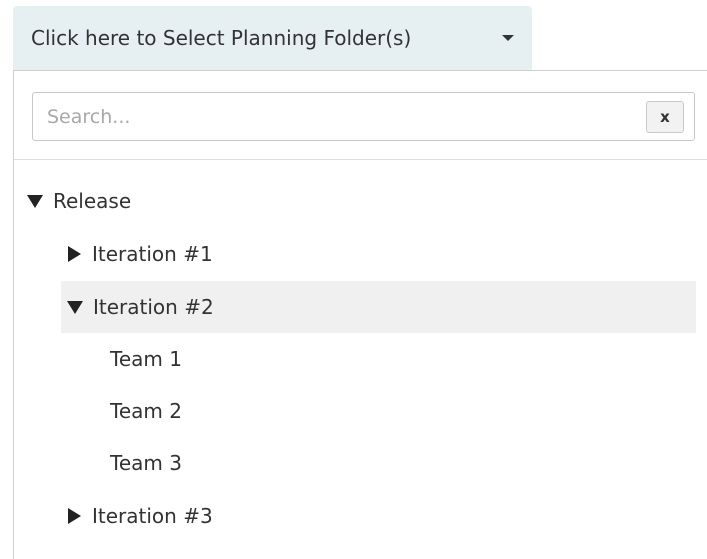  What do you see at coordinates (152, 254) in the screenshot?
I see `tree-node-label: Iteration #1` at bounding box center [152, 254].